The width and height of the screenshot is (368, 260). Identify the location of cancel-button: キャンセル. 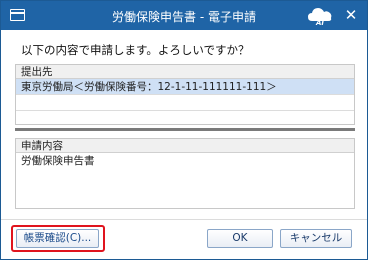
(316, 238).